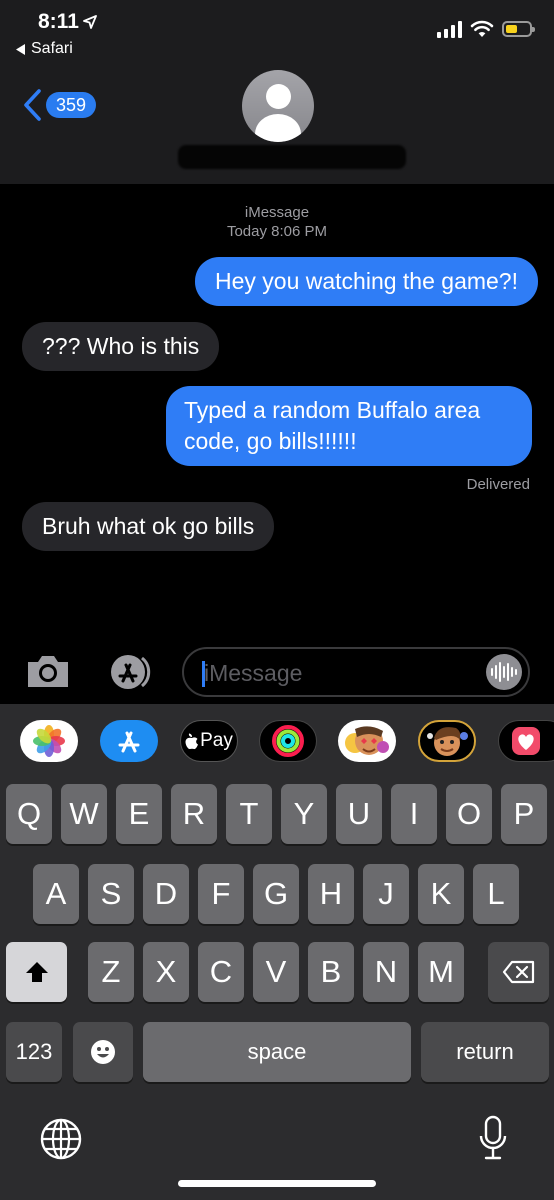 Image resolution: width=554 pixels, height=1200 pixels. What do you see at coordinates (84, 814) in the screenshot?
I see `key-w: W` at bounding box center [84, 814].